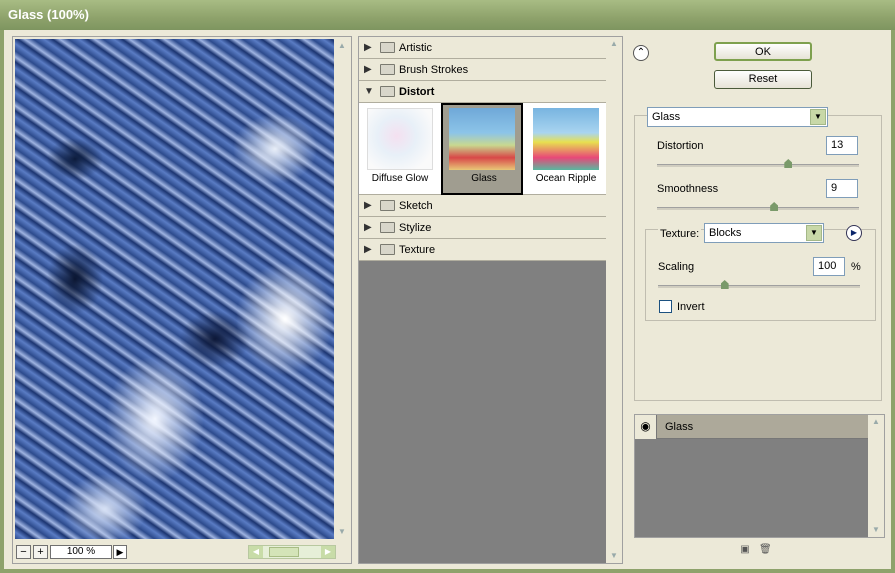  What do you see at coordinates (646, 427) in the screenshot?
I see `eye-icon: ◉` at bounding box center [646, 427].